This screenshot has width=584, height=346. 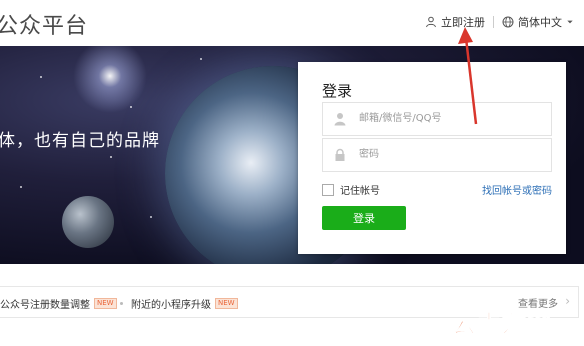 What do you see at coordinates (499, 22) in the screenshot?
I see `top-links: 立即注册 简体中文` at bounding box center [499, 22].